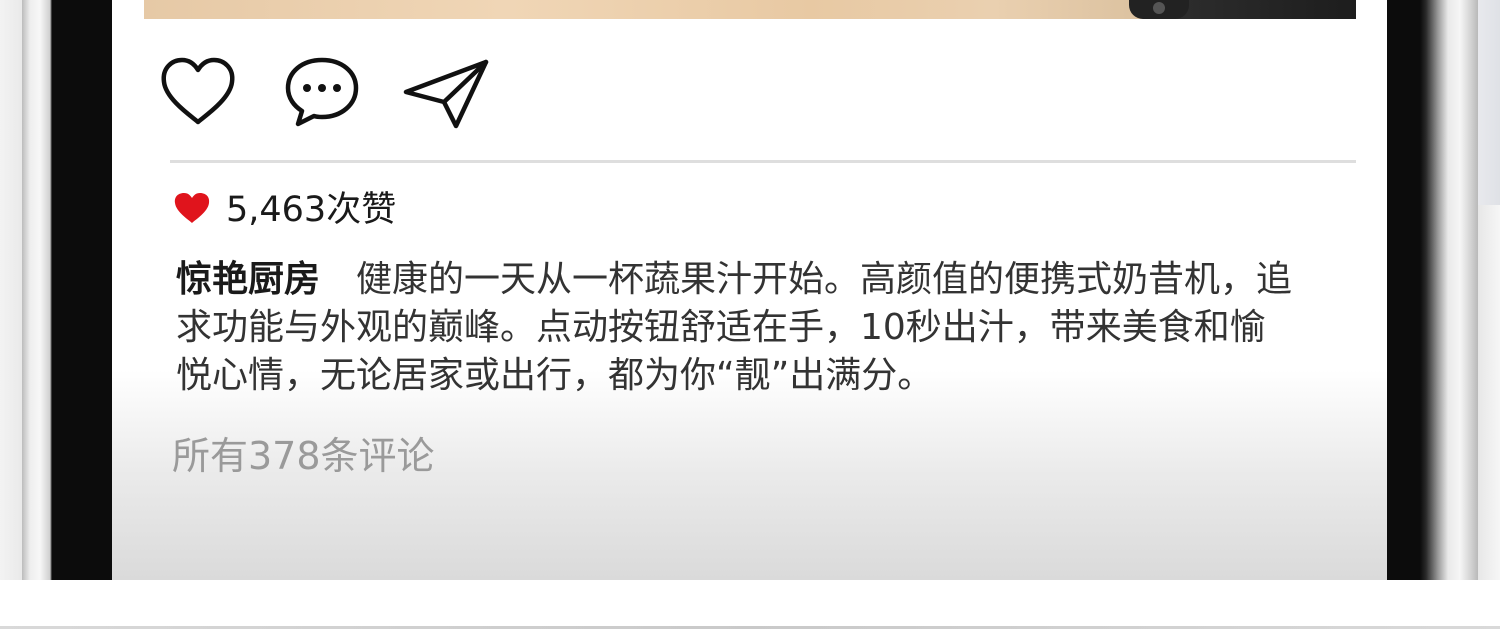 The width and height of the screenshot is (1500, 629). What do you see at coordinates (303, 456) in the screenshot?
I see `view-all-comments-link: 所有378条评论` at bounding box center [303, 456].